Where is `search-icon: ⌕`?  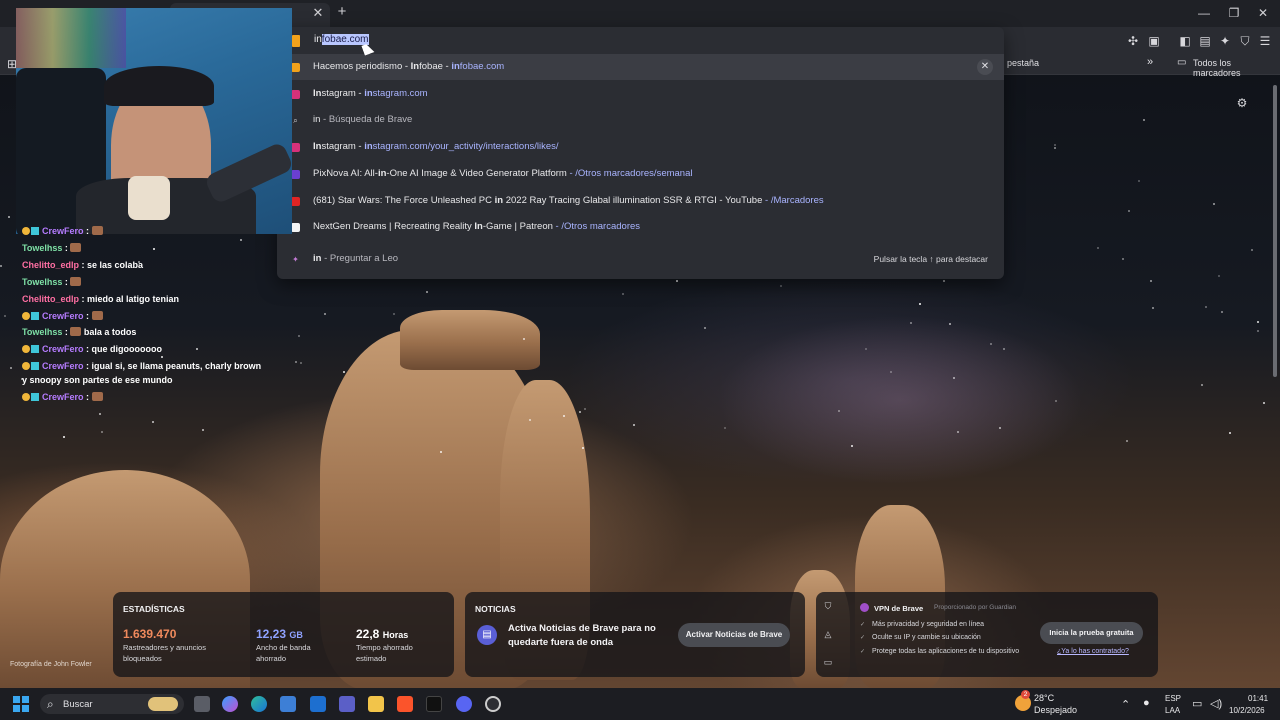
search-icon: ⌕ is located at coordinates (295, 121).